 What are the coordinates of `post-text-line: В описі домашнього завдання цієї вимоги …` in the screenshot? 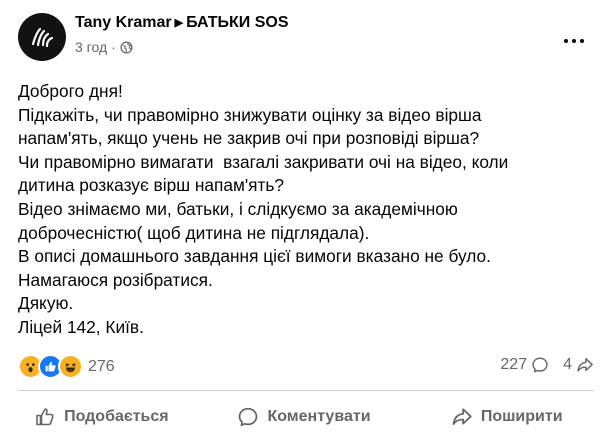 It's located at (254, 256).